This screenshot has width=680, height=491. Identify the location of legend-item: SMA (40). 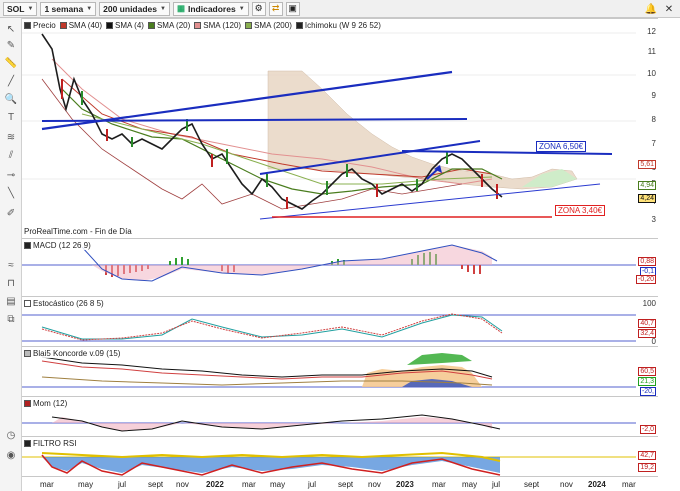
(81, 25).